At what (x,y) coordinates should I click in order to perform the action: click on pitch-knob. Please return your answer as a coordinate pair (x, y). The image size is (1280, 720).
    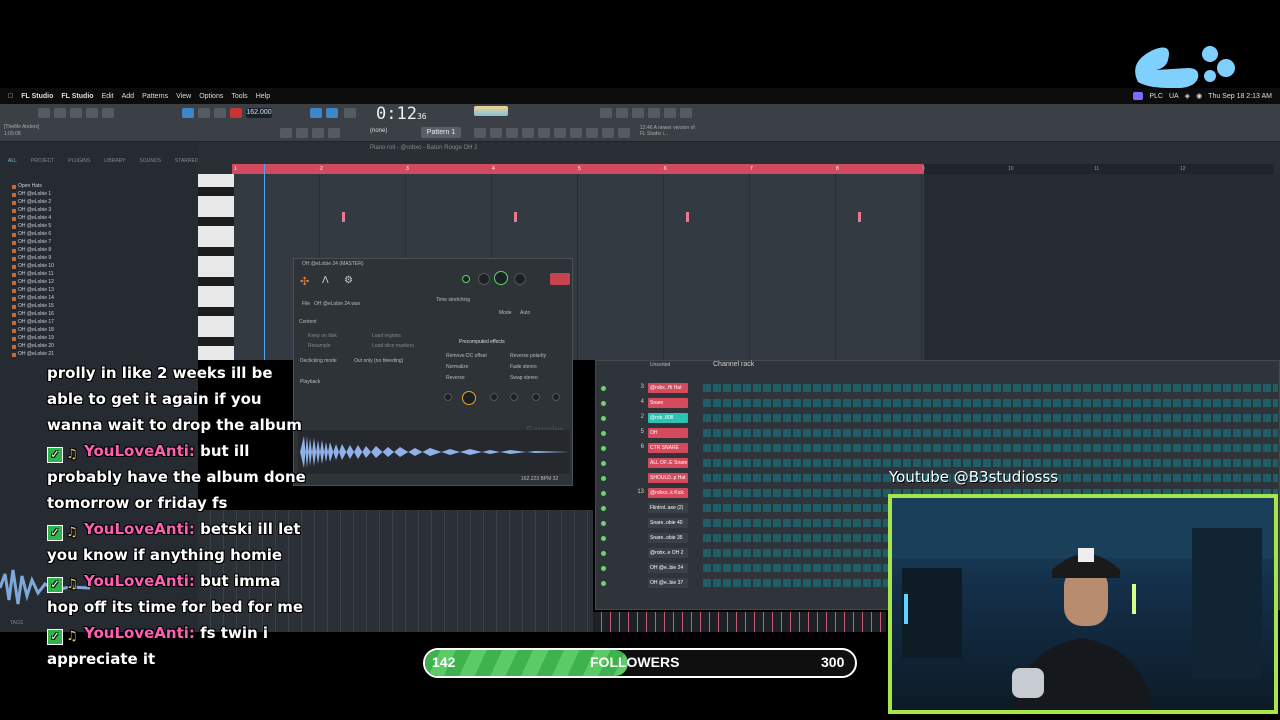
    Looking at the image, I should click on (501, 278).